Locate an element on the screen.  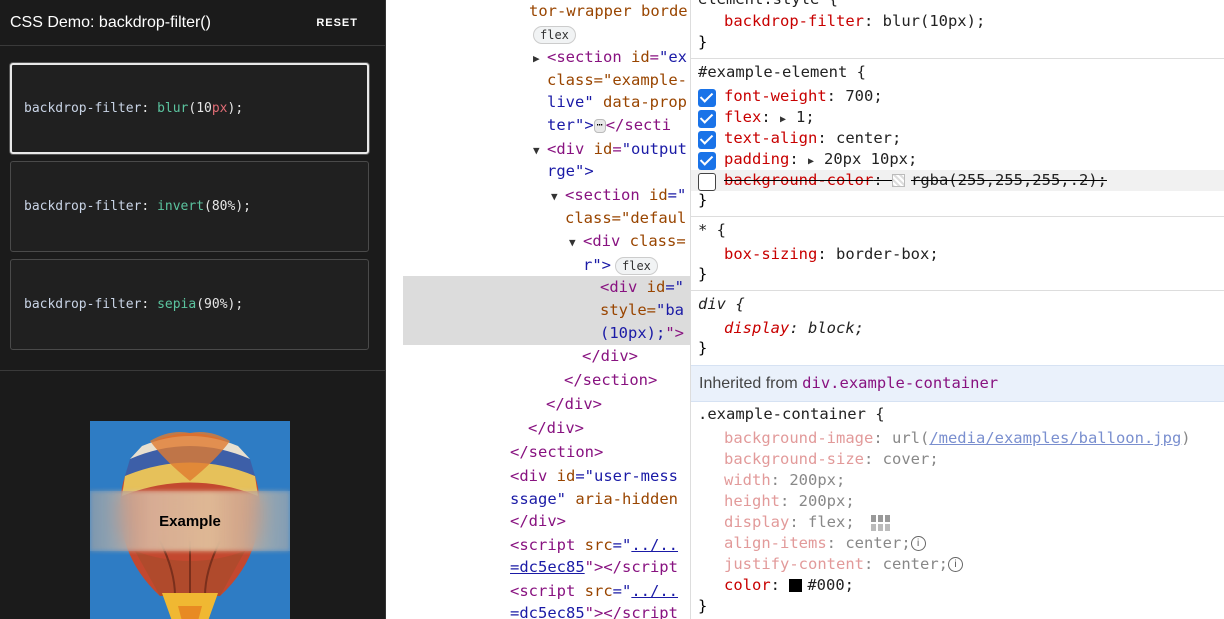
inherited-selector-link: div.example-container is located at coordinates (900, 383).